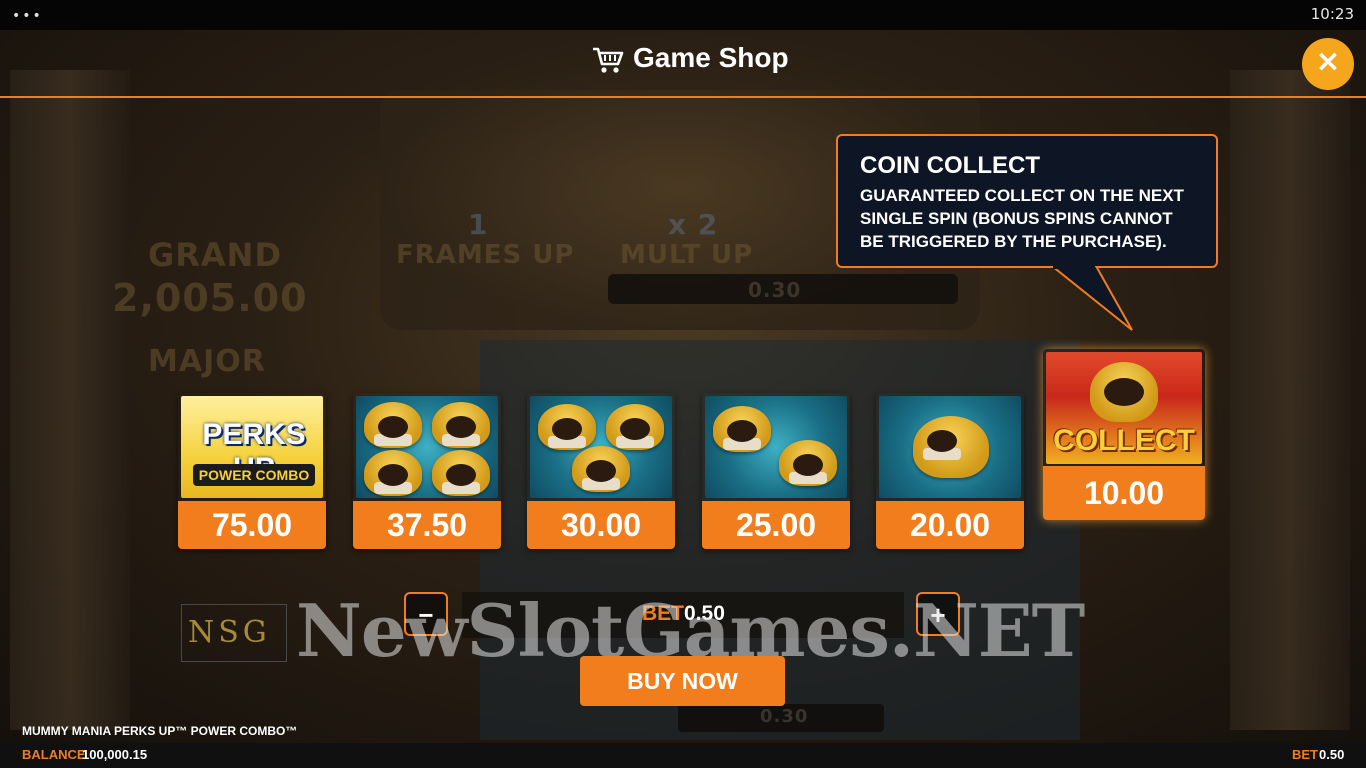 This screenshot has width=1366, height=768. I want to click on close-icon: ×, so click(1328, 61).